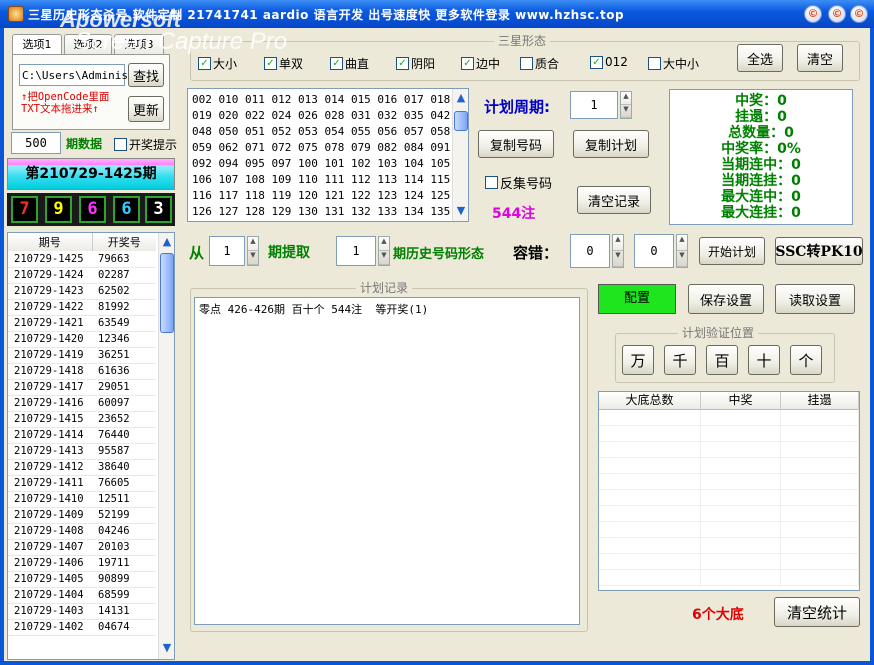 The height and width of the screenshot is (665, 874). Describe the element at coordinates (618, 259) in the screenshot. I see `tolerance1-down-icon: ▼` at that location.